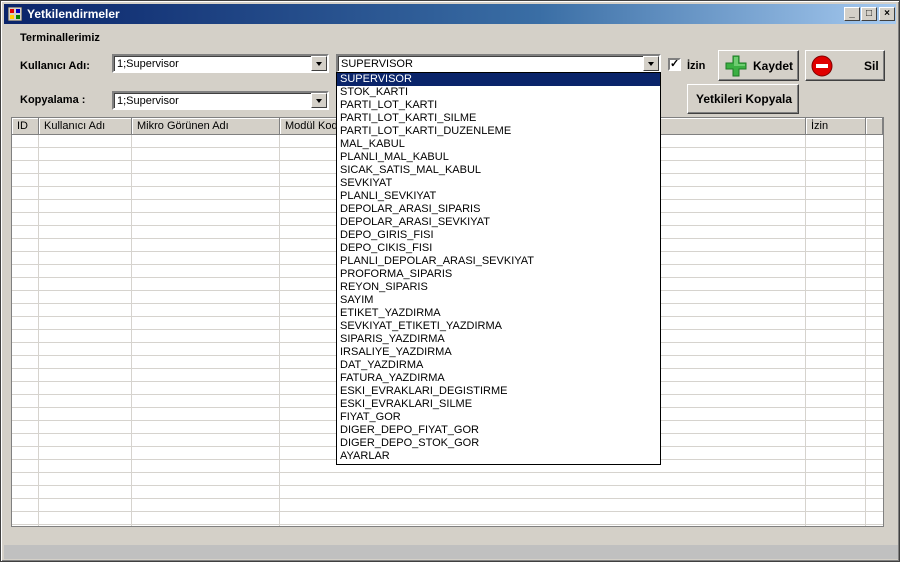  Describe the element at coordinates (836, 126) in the screenshot. I see `column-header-permission: İzin` at that location.